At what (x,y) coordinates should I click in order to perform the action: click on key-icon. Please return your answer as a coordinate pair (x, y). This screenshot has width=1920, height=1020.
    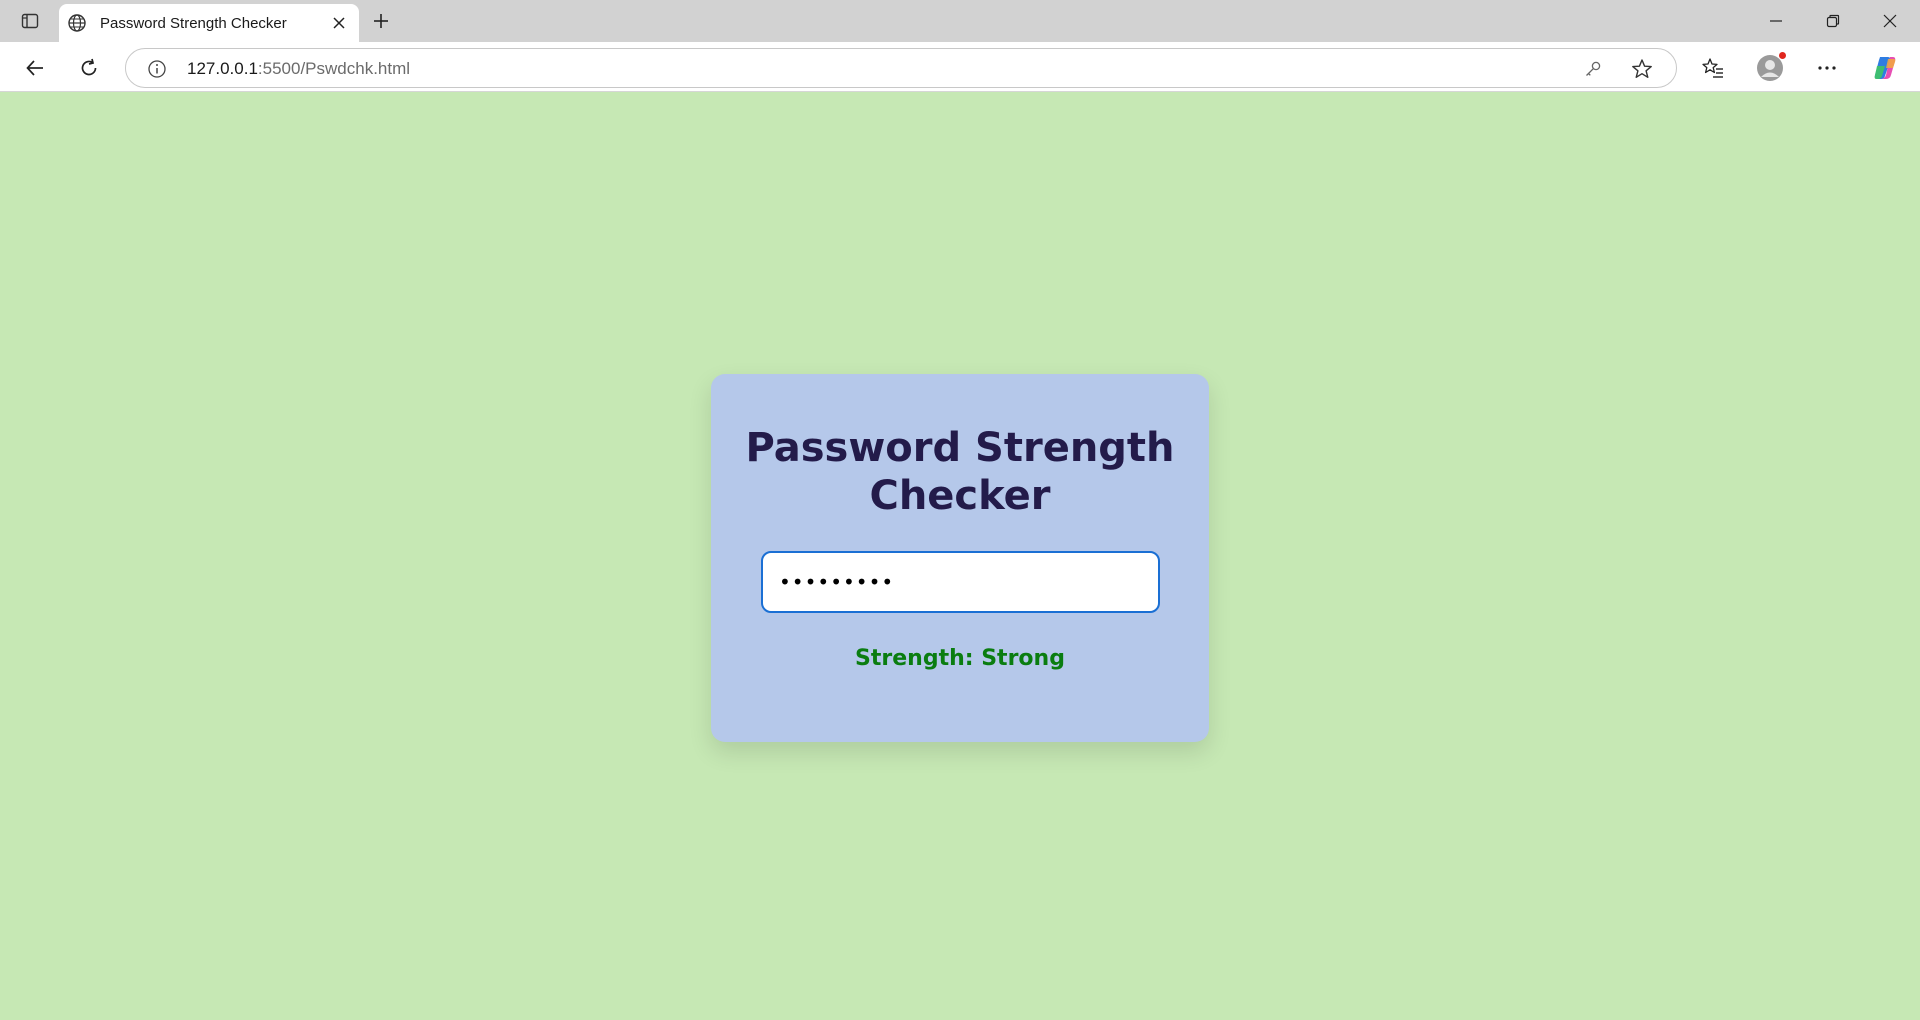
    Looking at the image, I should click on (1593, 69).